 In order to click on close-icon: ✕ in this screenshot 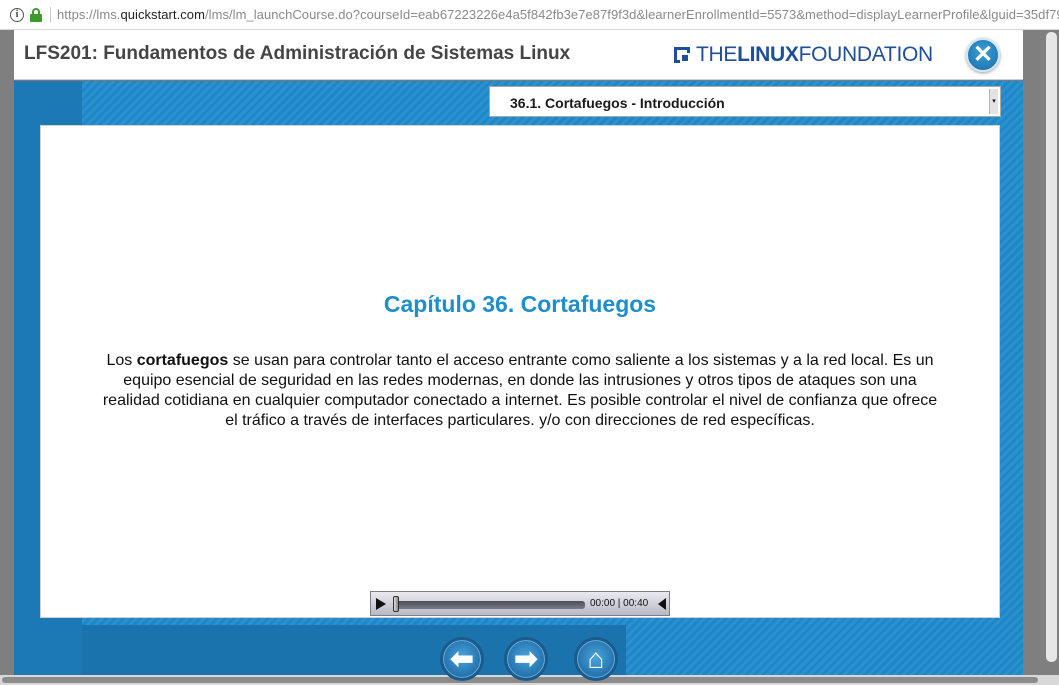, I will do `click(983, 55)`.